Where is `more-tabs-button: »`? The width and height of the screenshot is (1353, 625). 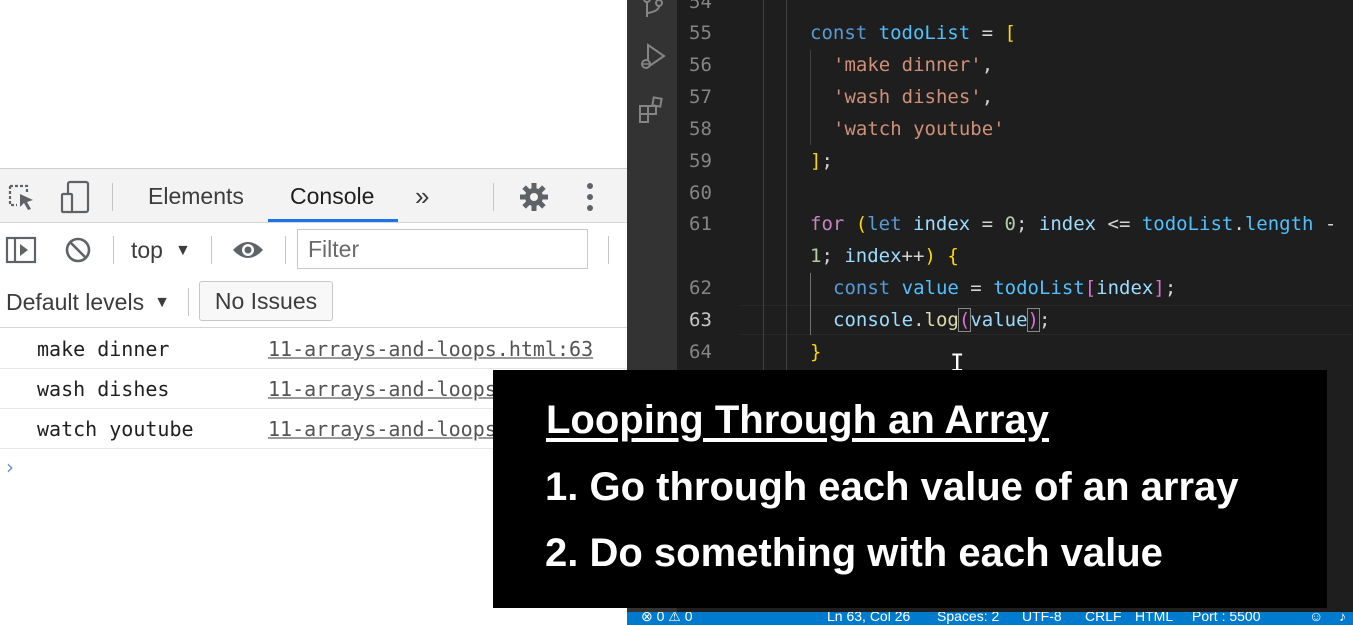
more-tabs-button: » is located at coordinates (422, 196).